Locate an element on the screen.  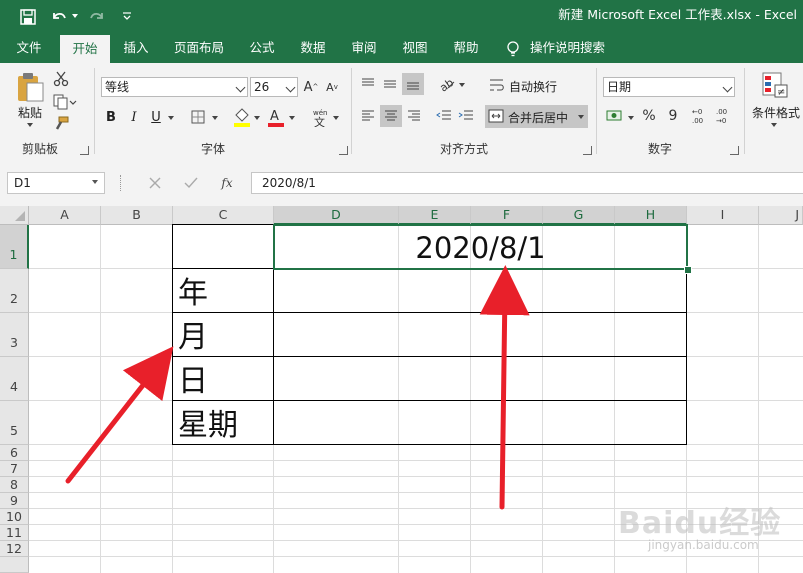
baidu-watermark: Baidu经验 is located at coordinates (700, 523).